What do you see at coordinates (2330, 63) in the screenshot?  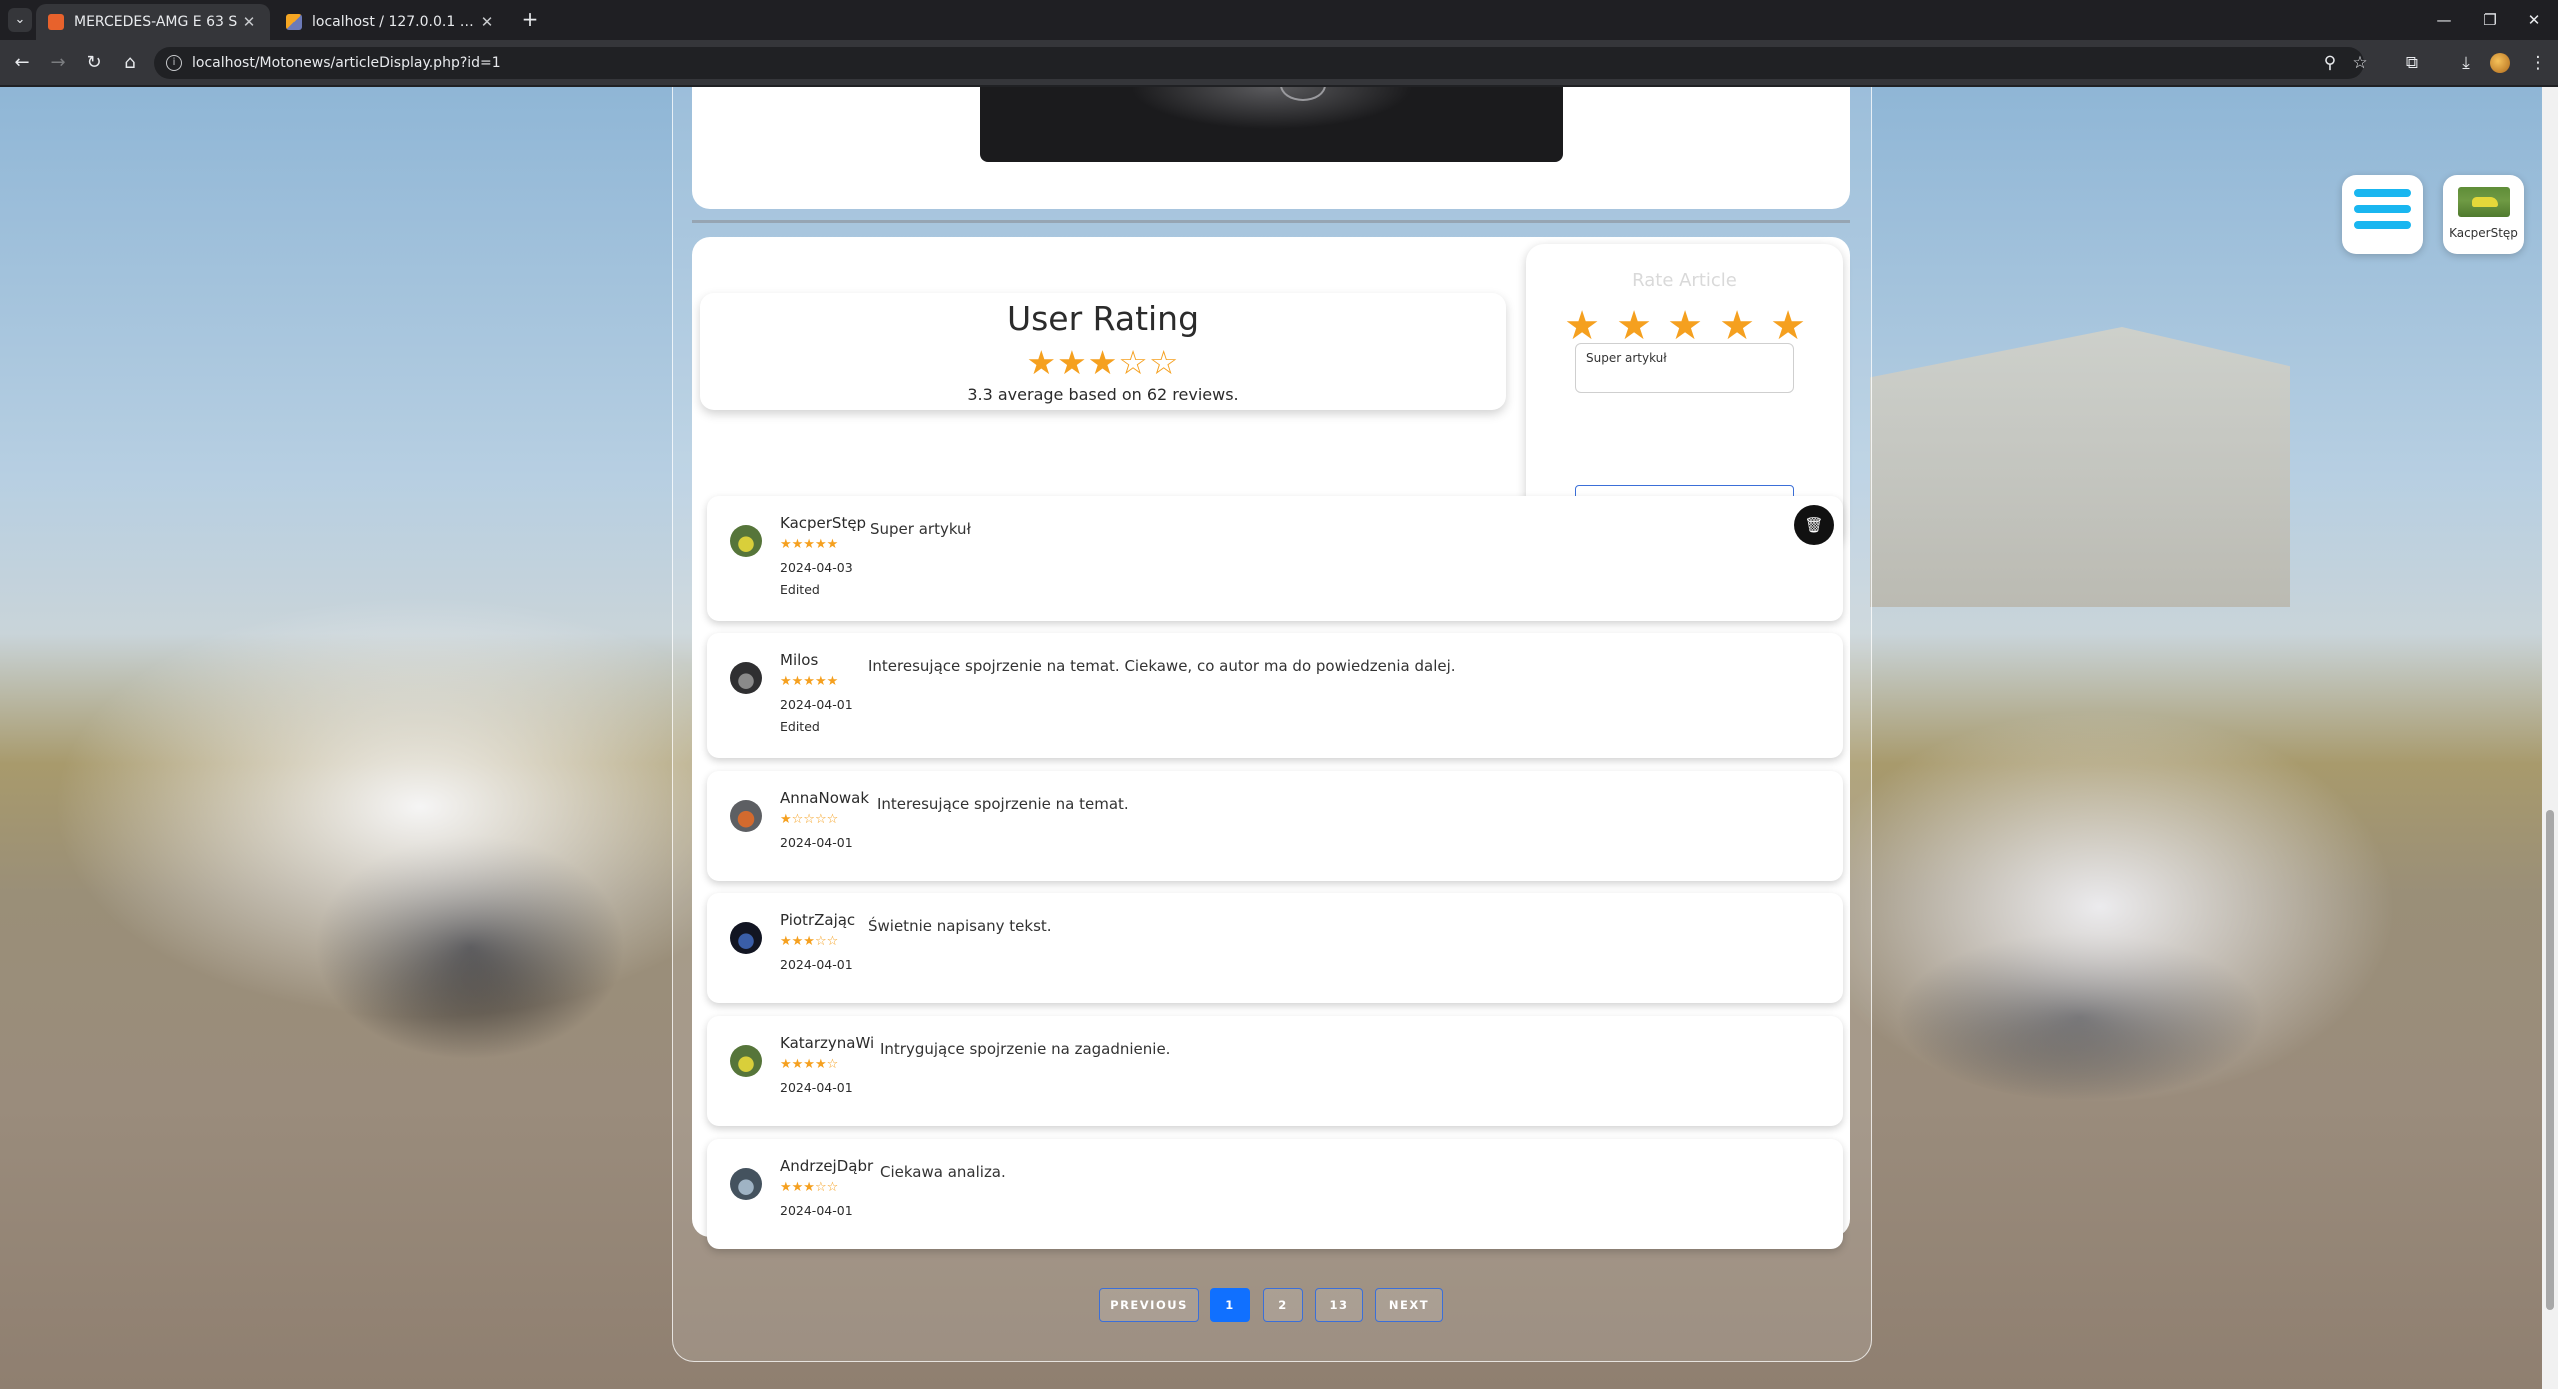 I see `zoom-icon: ⚲` at bounding box center [2330, 63].